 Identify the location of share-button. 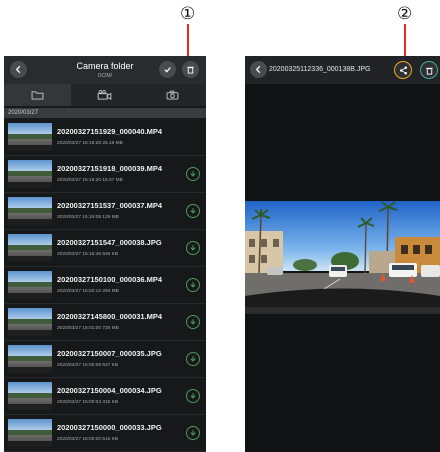
(403, 70).